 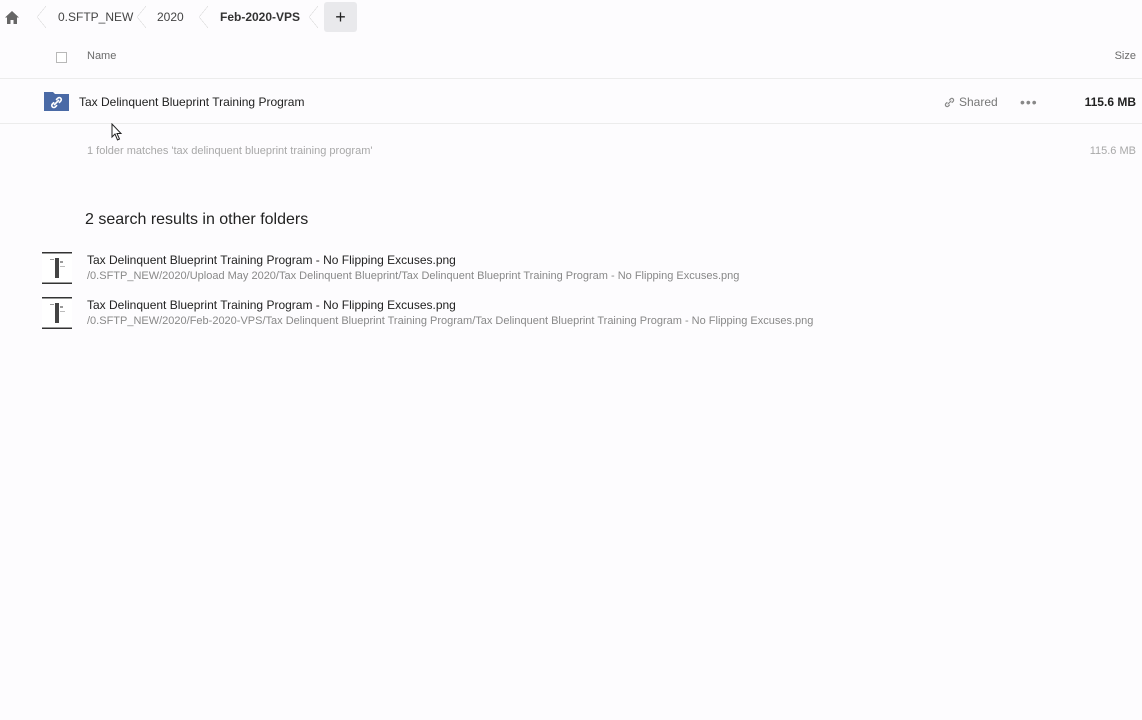 I want to click on breadcrumb: 0.SFTP_NEW 2020 Feb-2020-VPS +, so click(x=178, y=17).